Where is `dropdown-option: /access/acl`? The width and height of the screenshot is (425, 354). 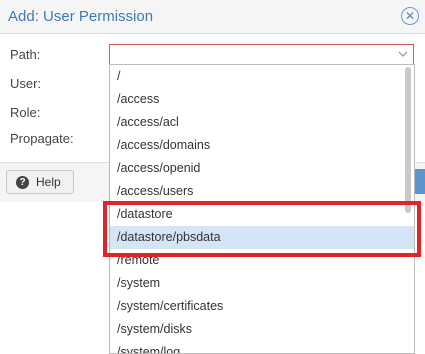 dropdown-option: /access/acl is located at coordinates (262, 122).